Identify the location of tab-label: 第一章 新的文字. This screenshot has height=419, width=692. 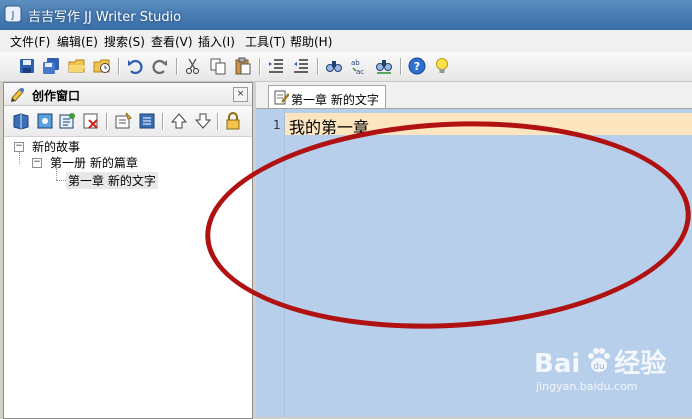
(335, 100).